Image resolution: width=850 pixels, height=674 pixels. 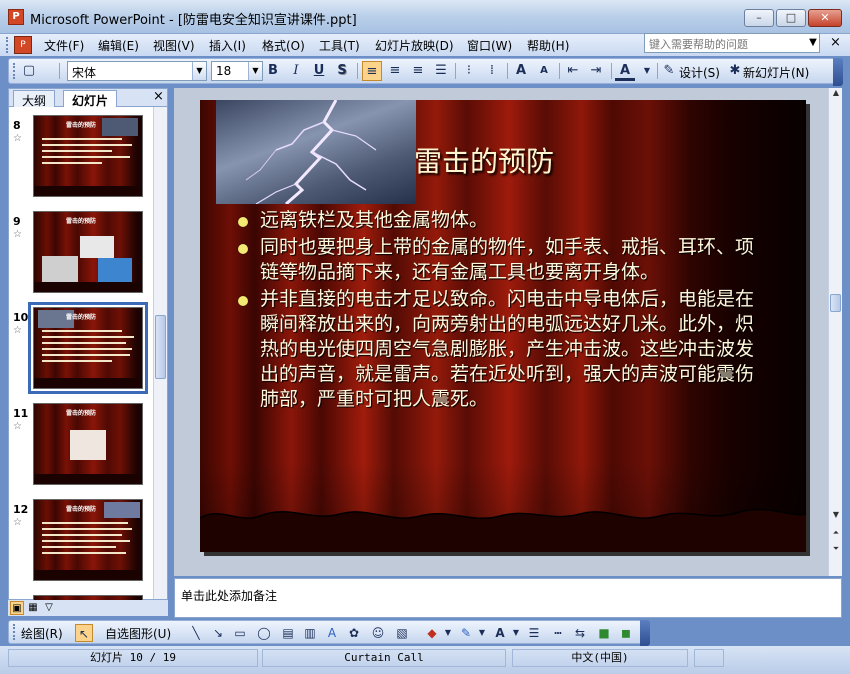 What do you see at coordinates (625, 71) in the screenshot?
I see `font-color-icon: A` at bounding box center [625, 71].